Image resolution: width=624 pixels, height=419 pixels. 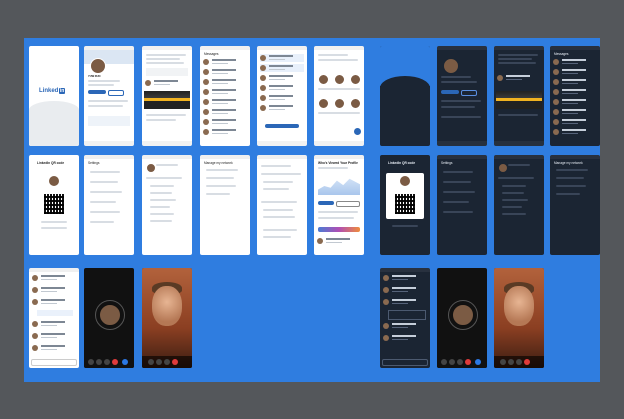 What do you see at coordinates (54, 96) in the screenshot?
I see `screen-splash-light: Linked in` at bounding box center [54, 96].